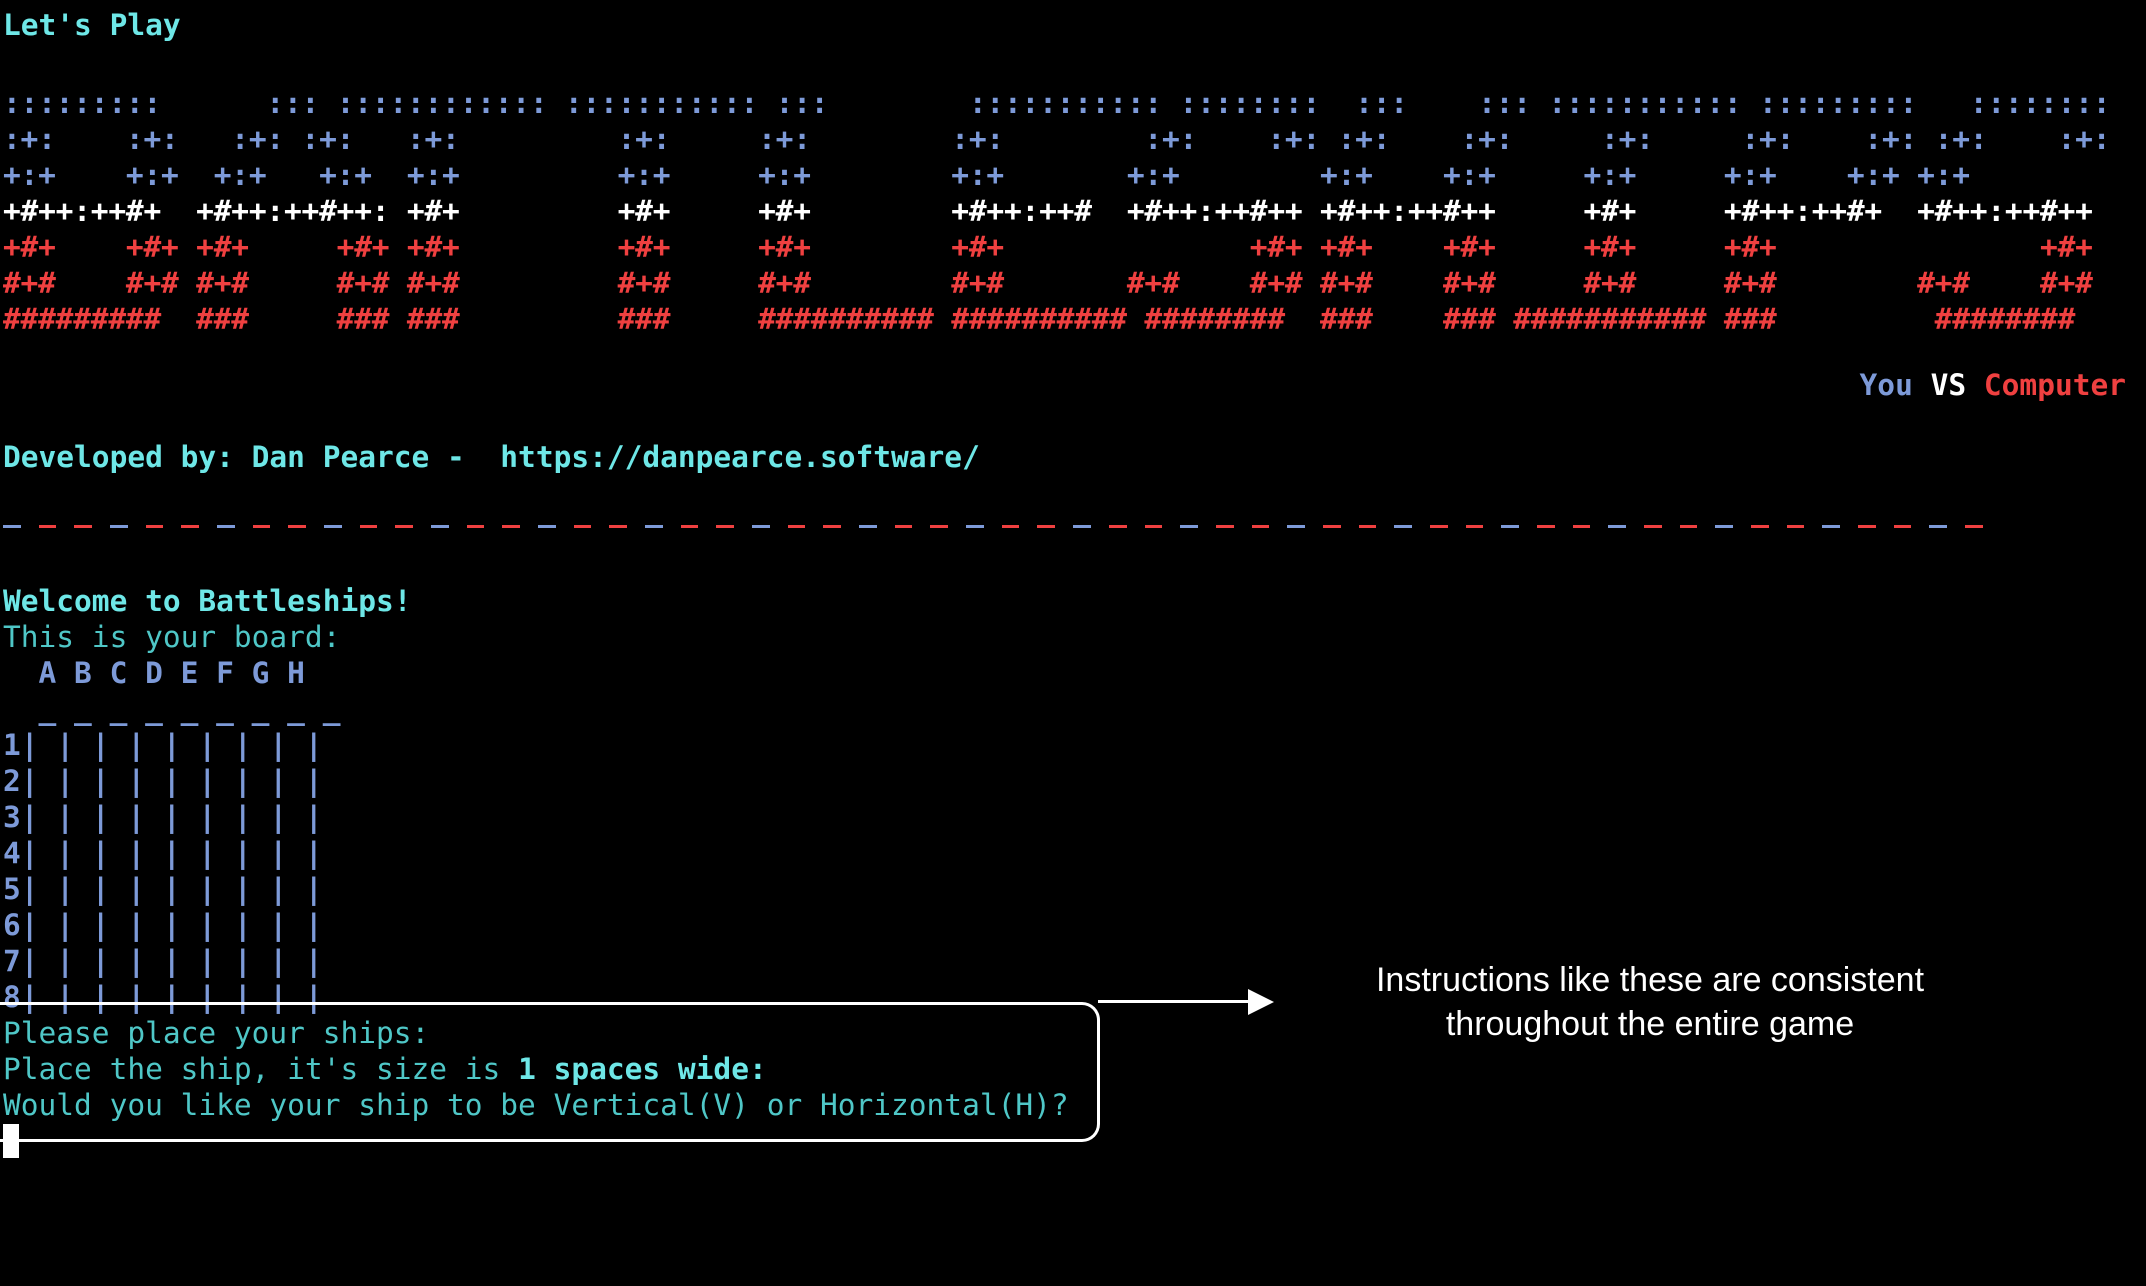 The height and width of the screenshot is (1286, 2146). I want to click on computer-label: Computer, so click(2054, 385).